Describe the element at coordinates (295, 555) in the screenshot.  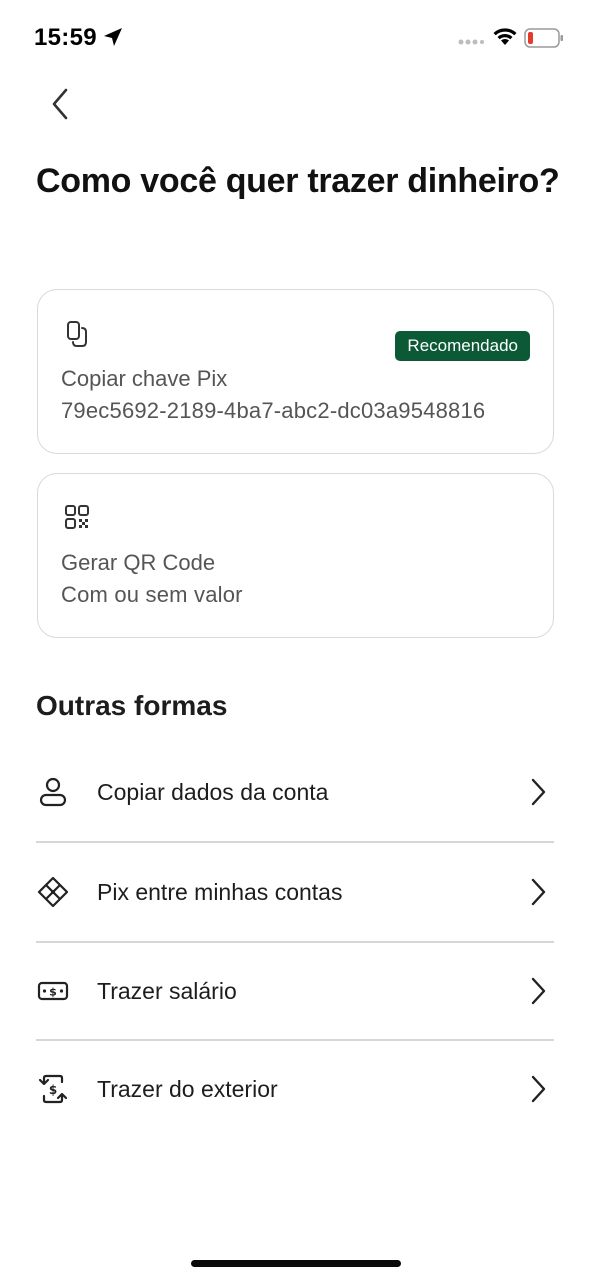
I see `generate-qr-code-card: Gerar QR Code Com ou sem valor` at that location.